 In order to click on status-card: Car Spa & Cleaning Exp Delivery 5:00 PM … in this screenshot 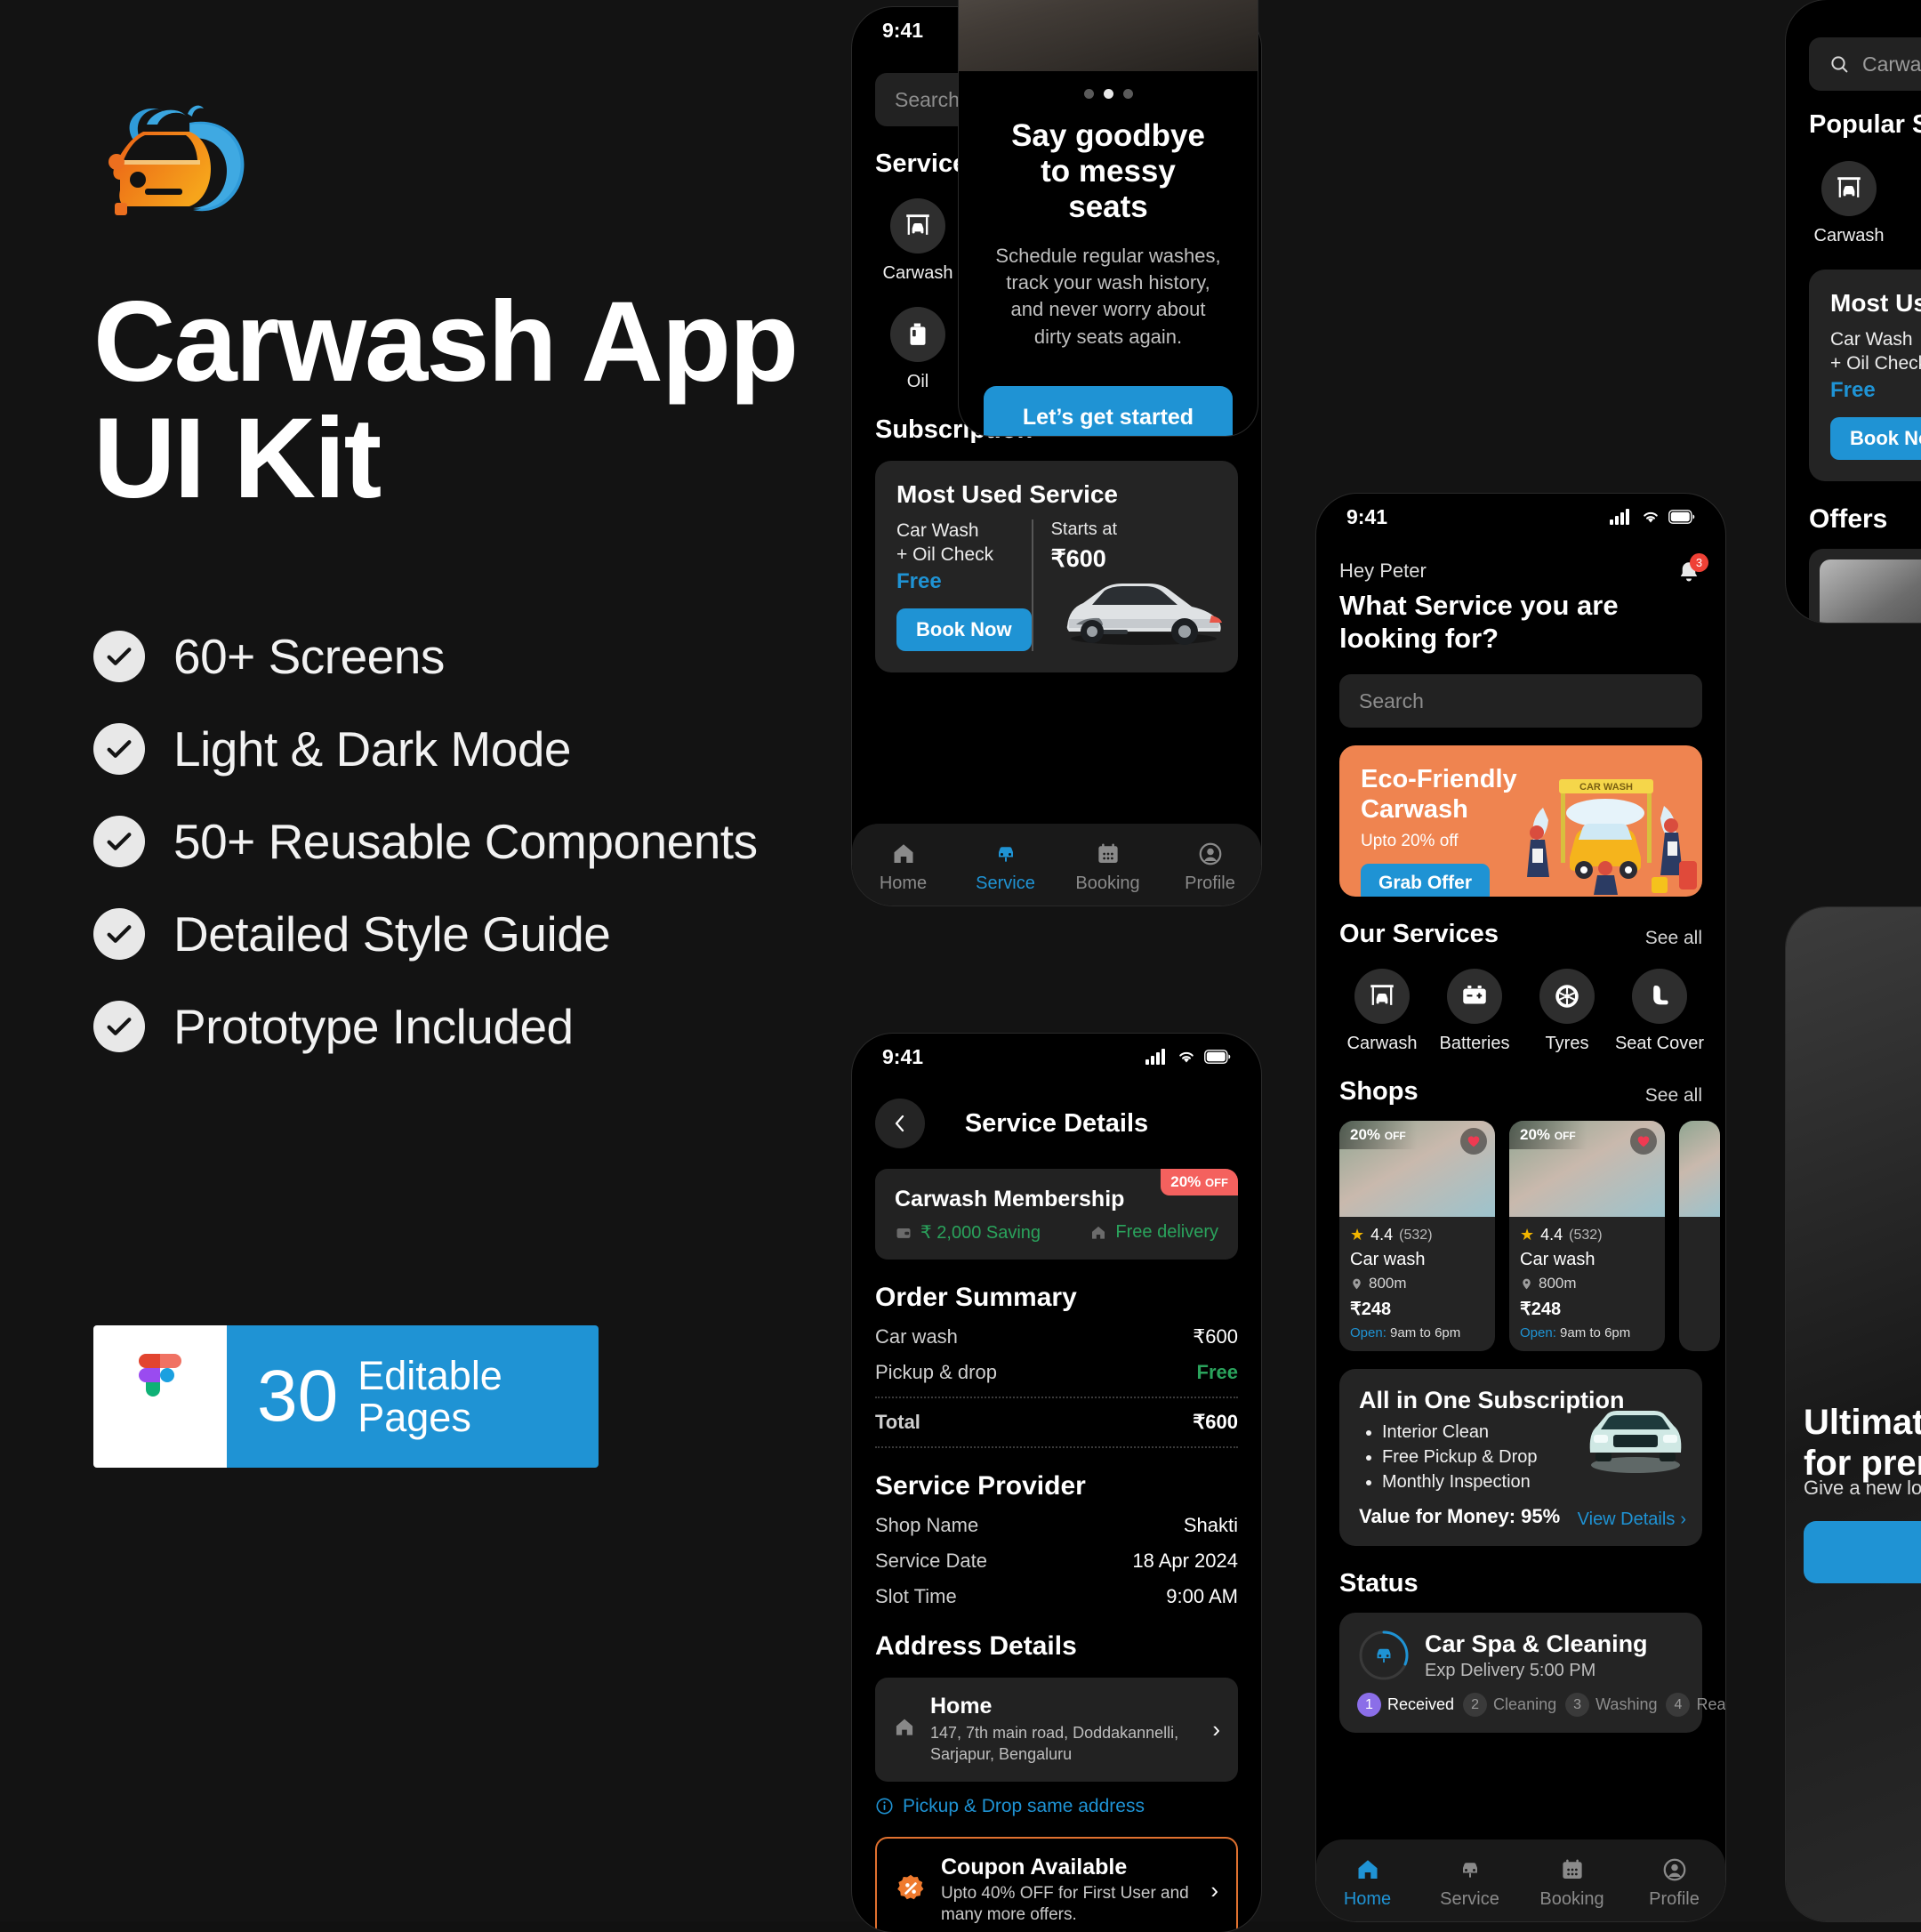, I will do `click(1520, 1673)`.